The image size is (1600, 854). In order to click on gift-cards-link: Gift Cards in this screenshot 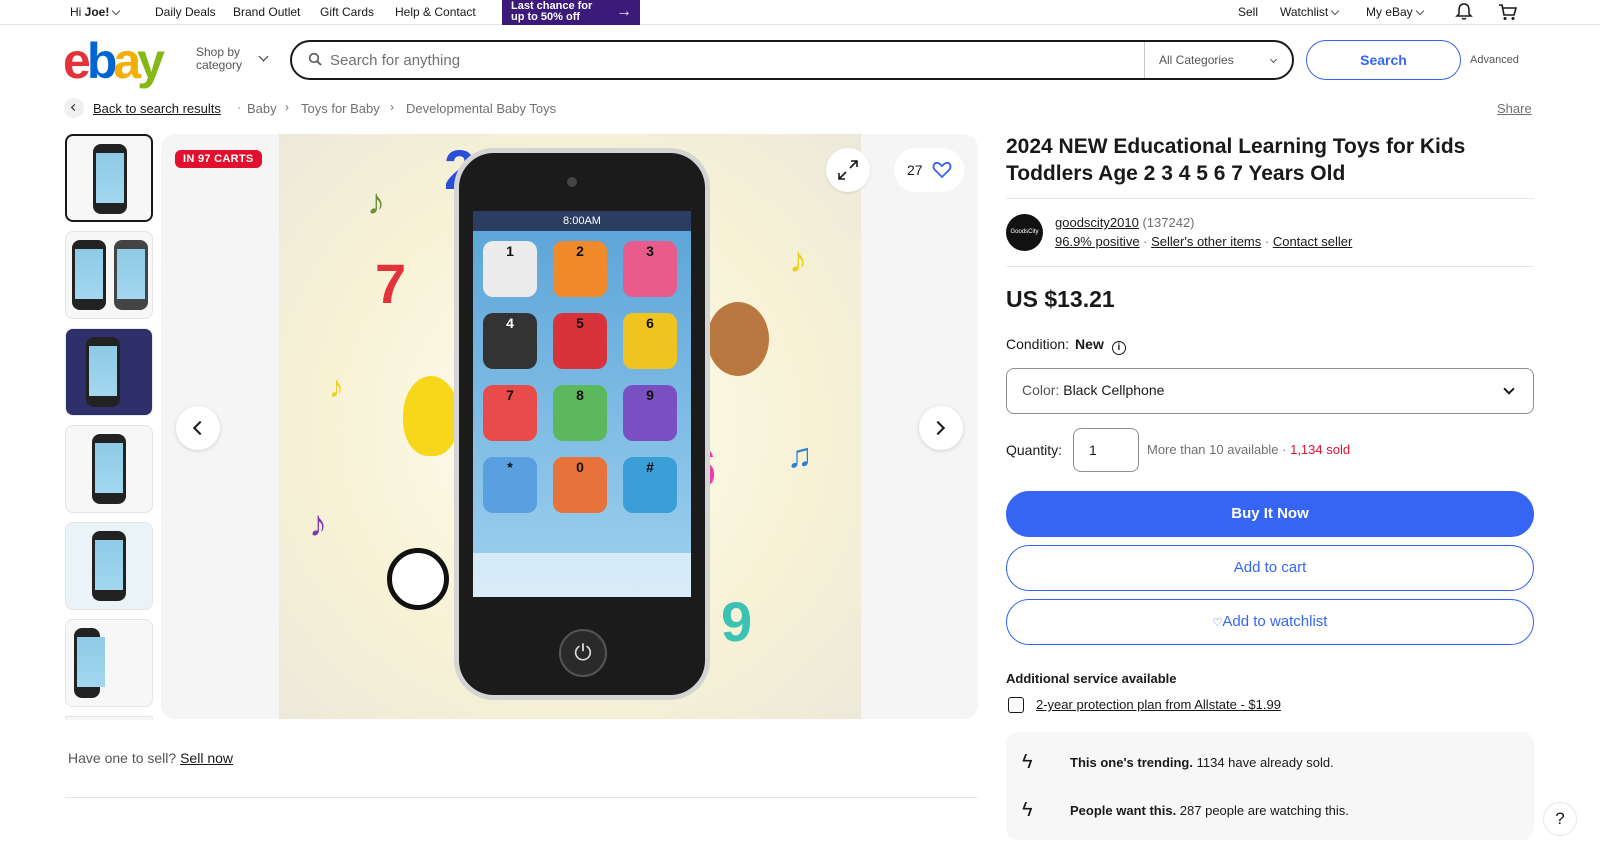, I will do `click(347, 12)`.